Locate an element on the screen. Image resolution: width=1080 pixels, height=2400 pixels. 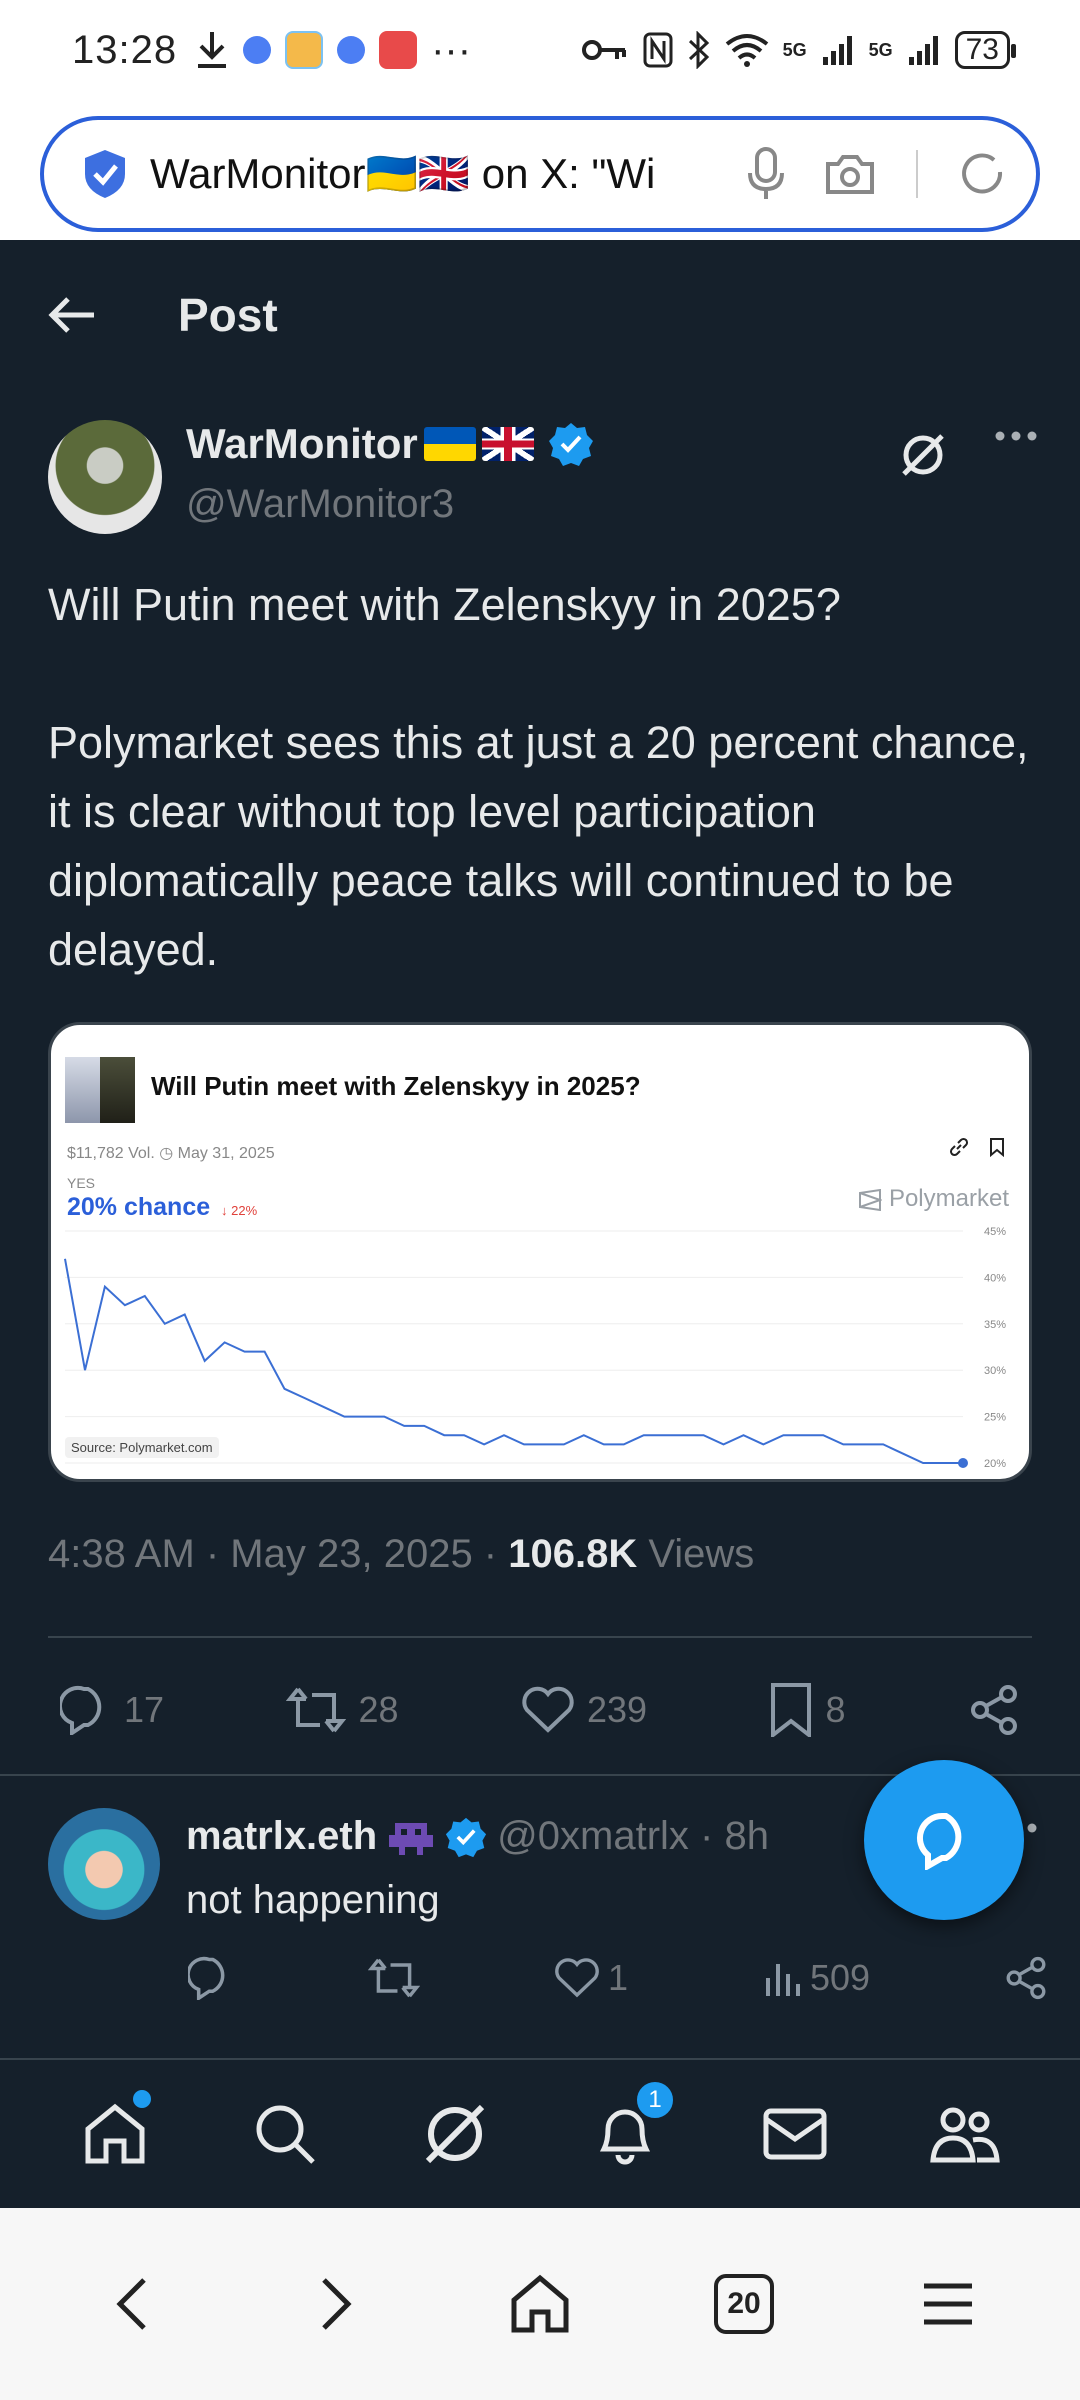
chart-last-point is located at coordinates (963, 1463).